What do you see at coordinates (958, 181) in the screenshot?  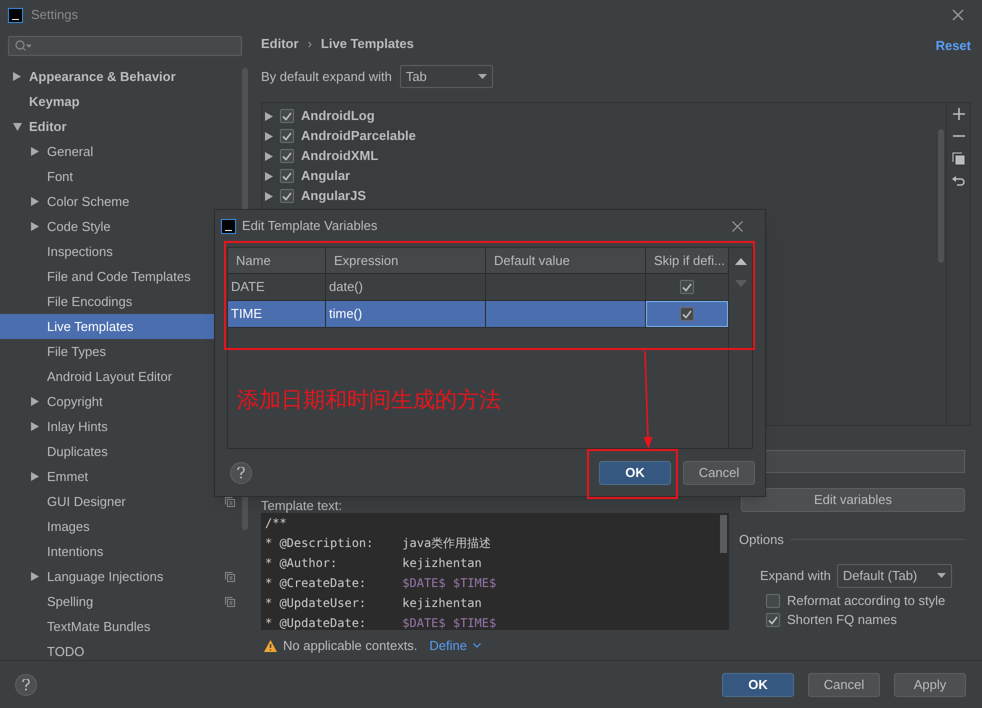 I see `undo-icon` at bounding box center [958, 181].